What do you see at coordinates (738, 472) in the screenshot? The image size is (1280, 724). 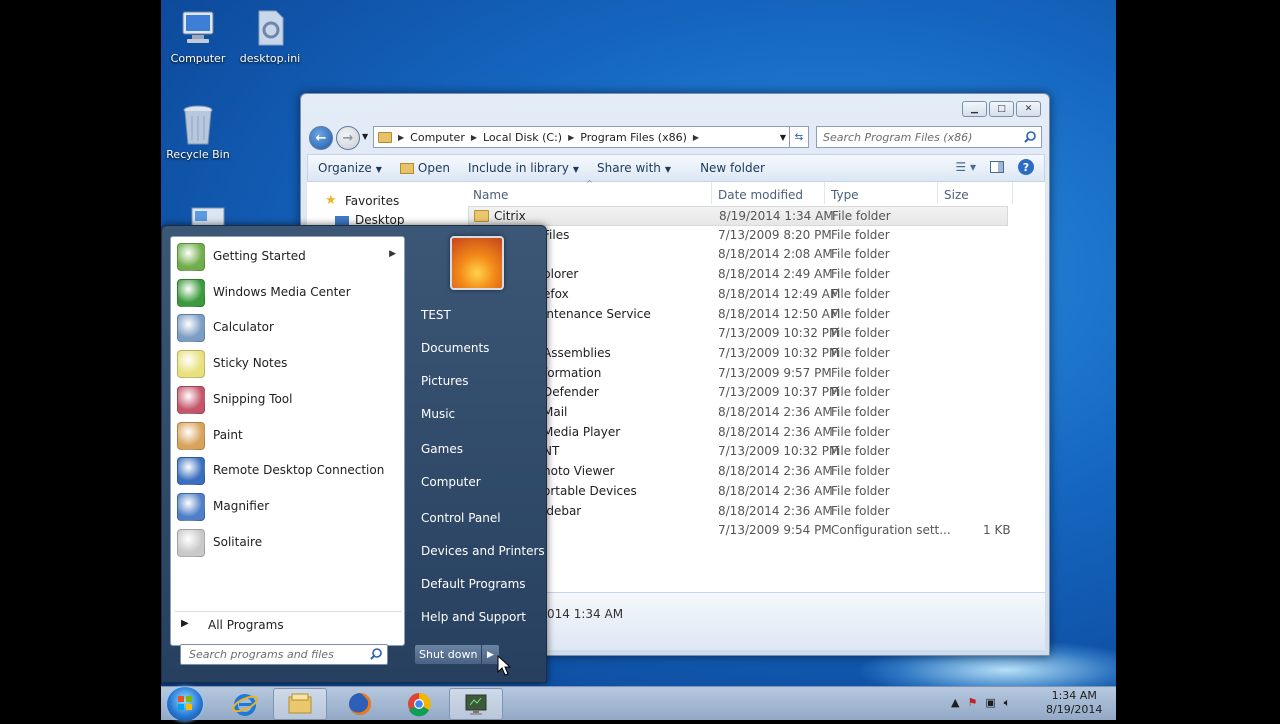 I see `table-row: hoto Viewer 8/18/2014 2:36 AM File folder` at bounding box center [738, 472].